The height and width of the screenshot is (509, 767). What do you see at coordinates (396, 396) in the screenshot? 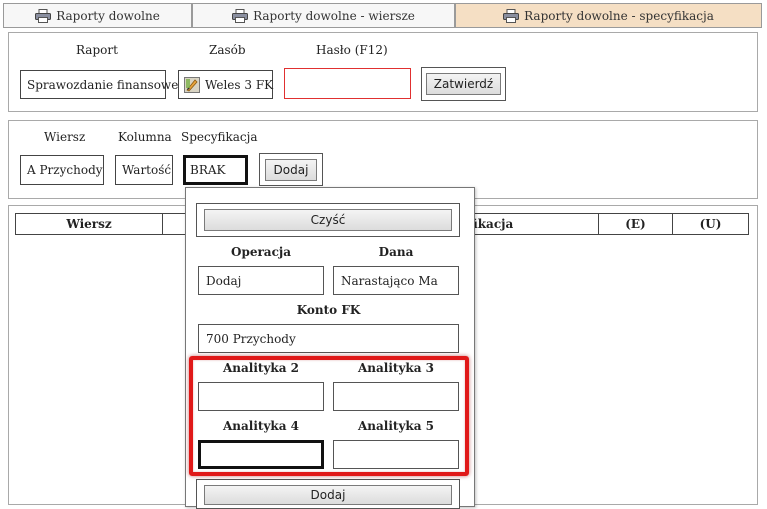
I see `analityka-3-input` at bounding box center [396, 396].